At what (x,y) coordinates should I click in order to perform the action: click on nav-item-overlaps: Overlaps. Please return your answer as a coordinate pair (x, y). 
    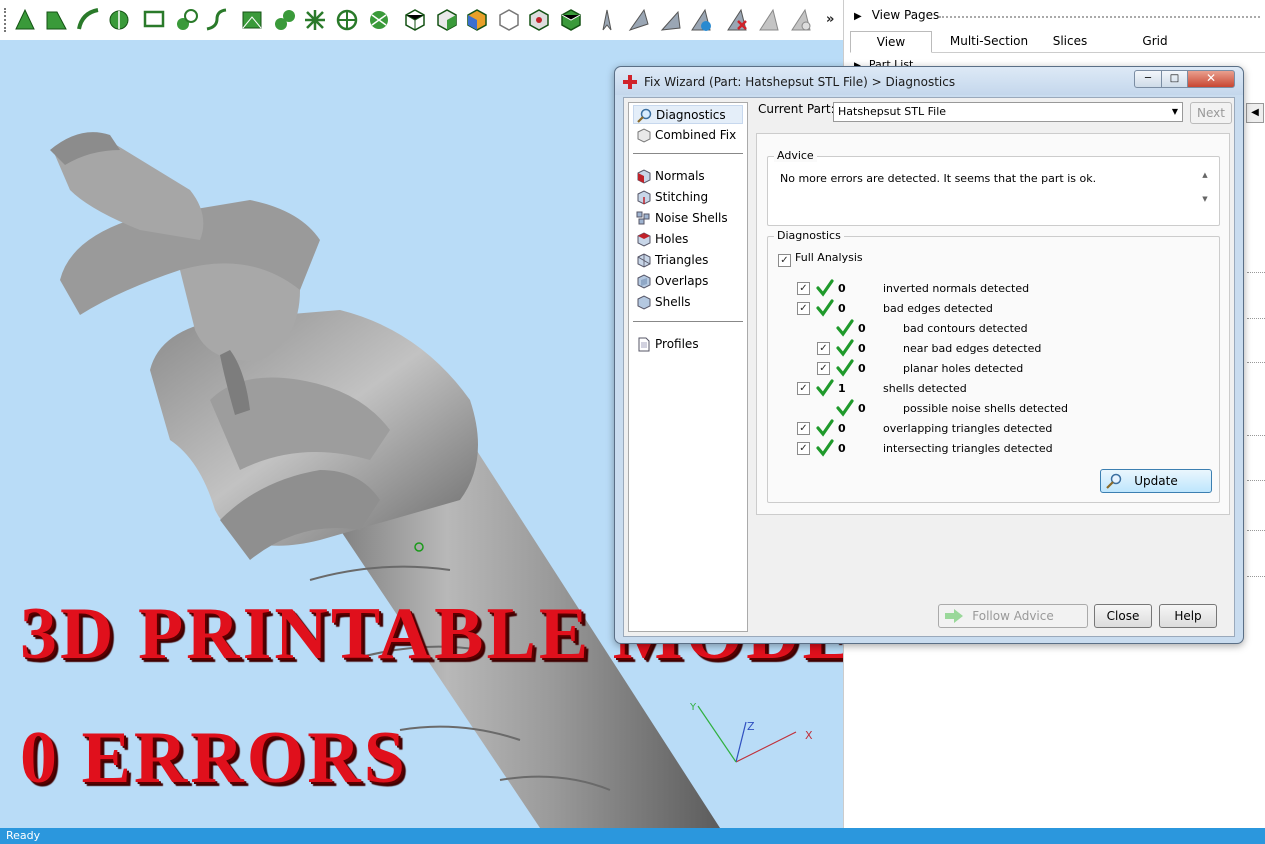
    Looking at the image, I should click on (688, 281).